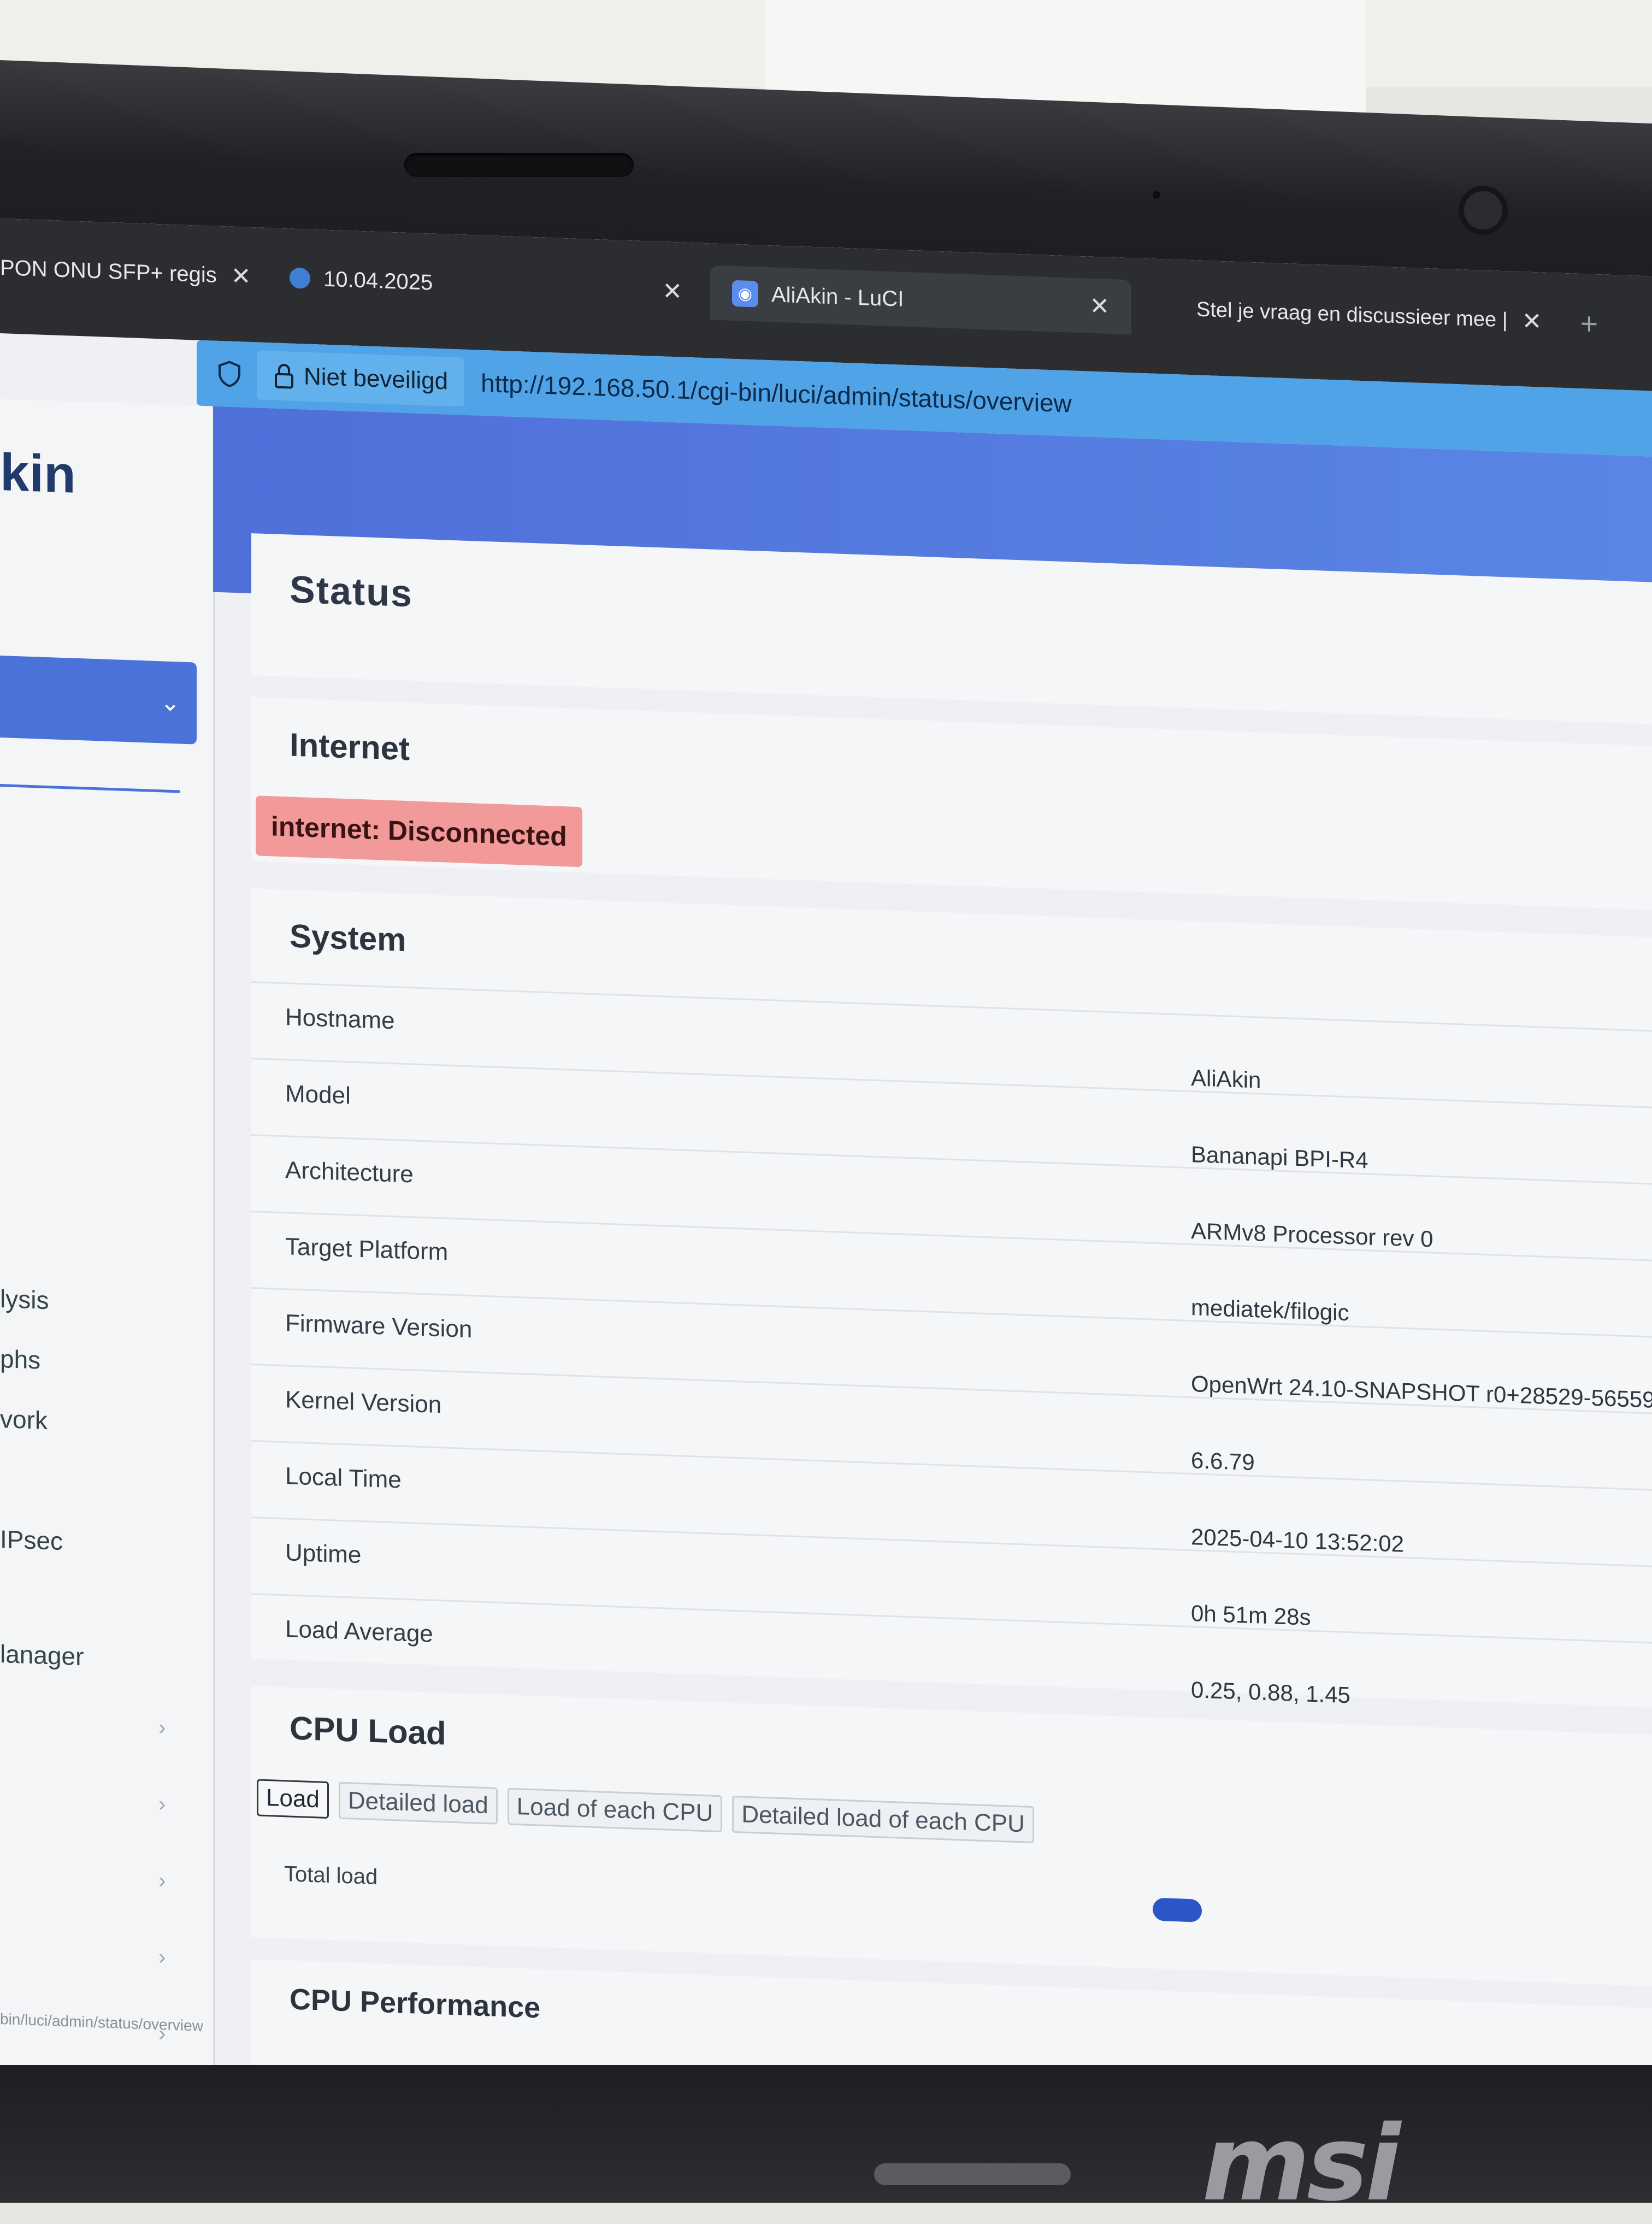  What do you see at coordinates (951, 804) in the screenshot?
I see `internet-section: Internet internet: Disconnected` at bounding box center [951, 804].